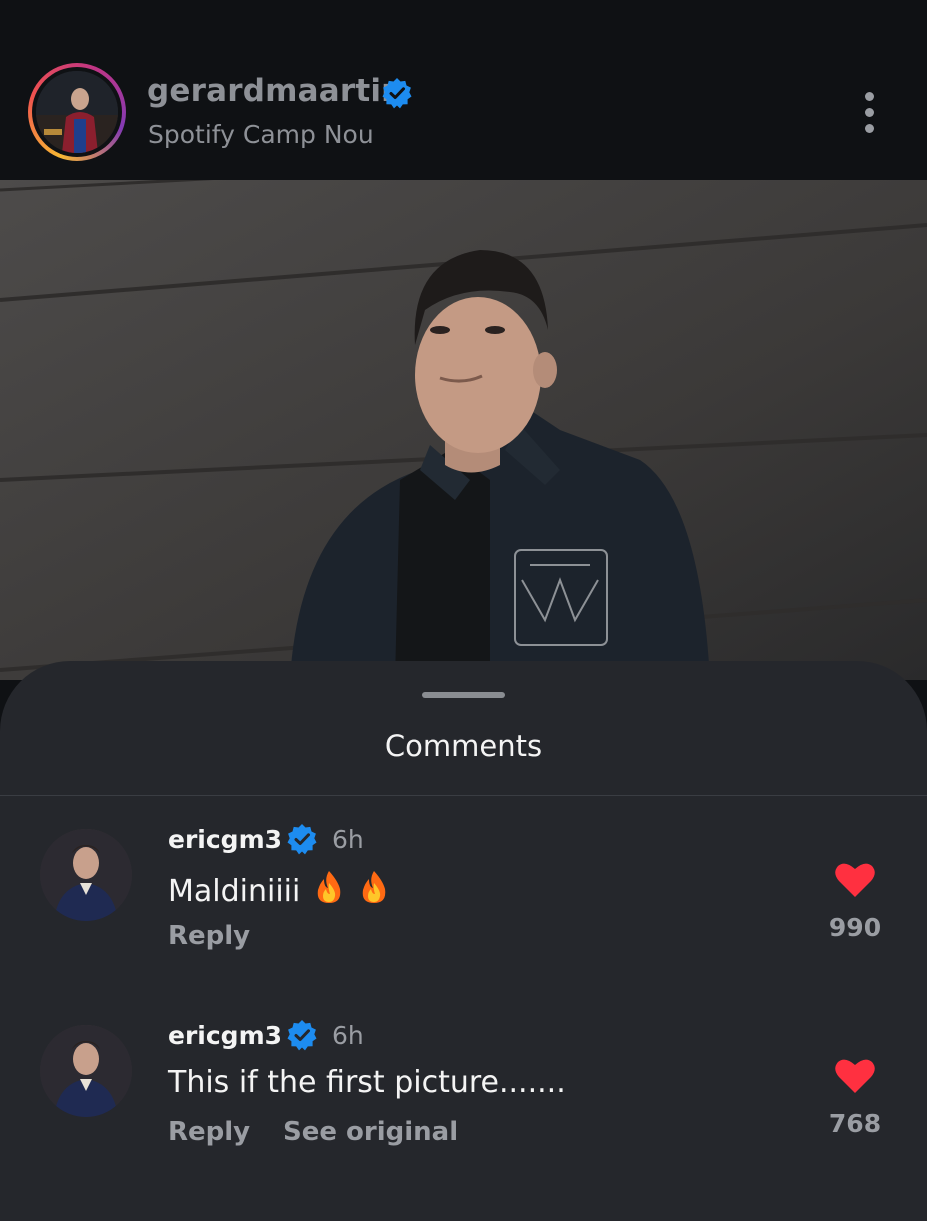  I want to click on comment-text: Maldiniiii, so click(279, 889).